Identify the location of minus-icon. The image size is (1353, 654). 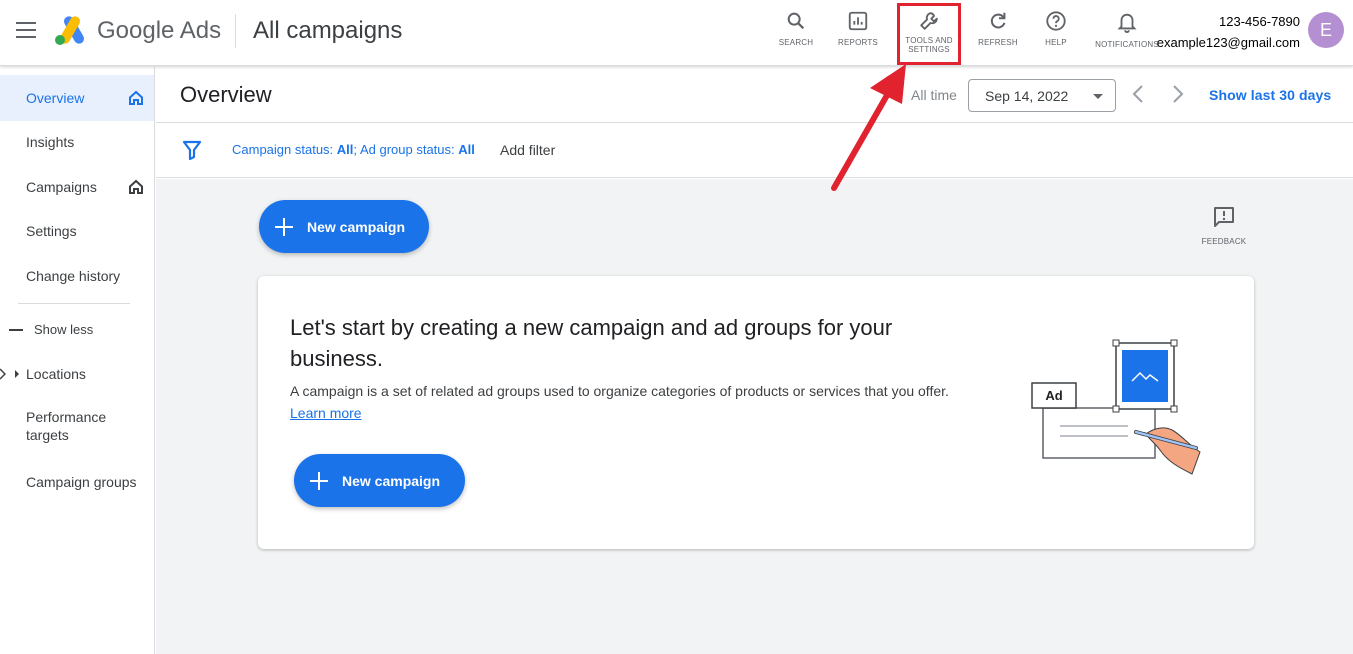
(16, 330).